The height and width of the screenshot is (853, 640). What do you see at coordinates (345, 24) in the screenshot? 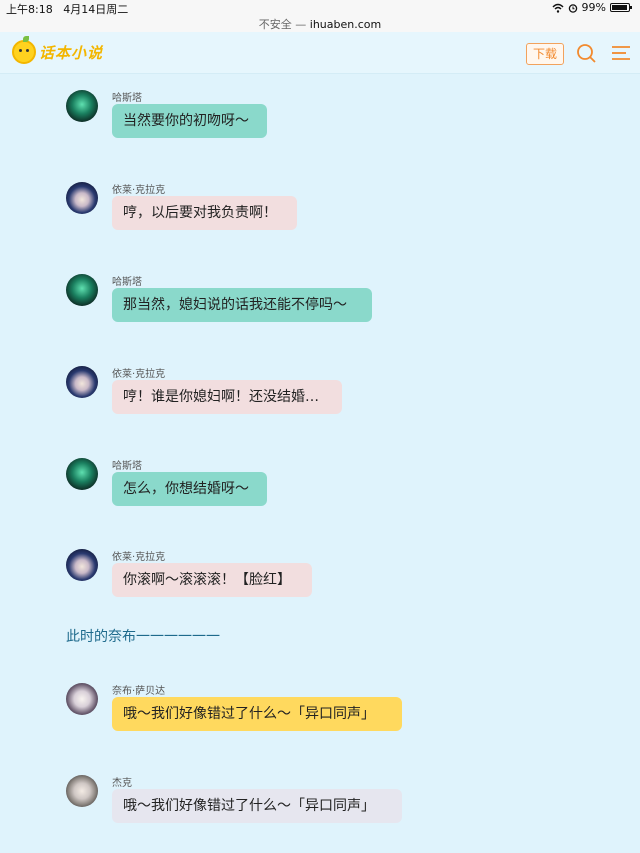
I see `url-domain: ihuaben.com` at bounding box center [345, 24].